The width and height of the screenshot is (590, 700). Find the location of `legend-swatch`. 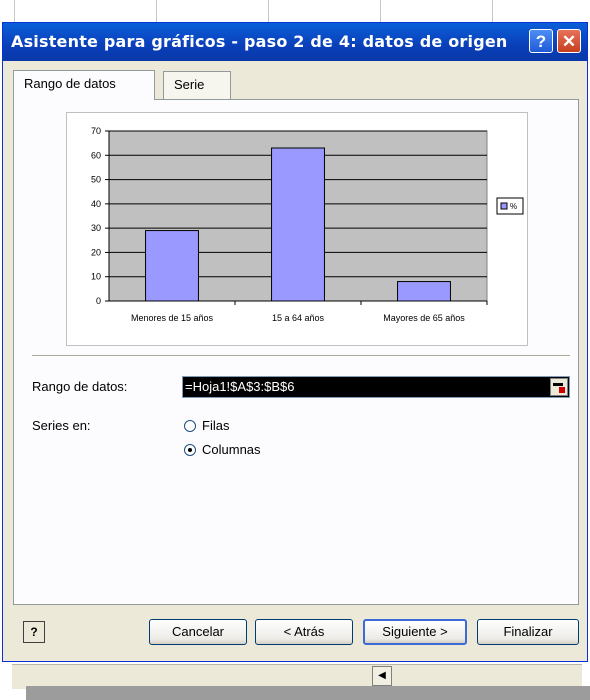

legend-swatch is located at coordinates (504, 206).